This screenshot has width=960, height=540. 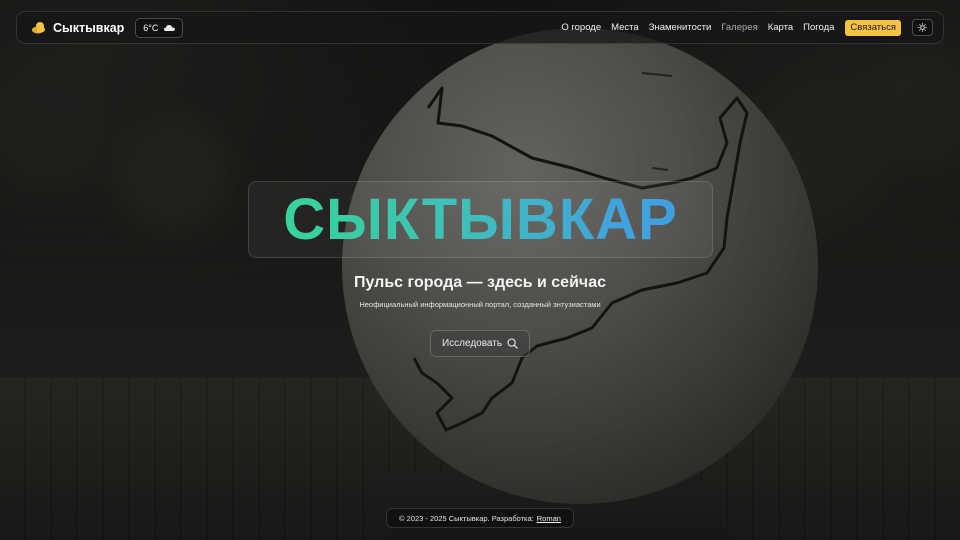 What do you see at coordinates (780, 27) in the screenshot?
I see `nav-link-map: Карта` at bounding box center [780, 27].